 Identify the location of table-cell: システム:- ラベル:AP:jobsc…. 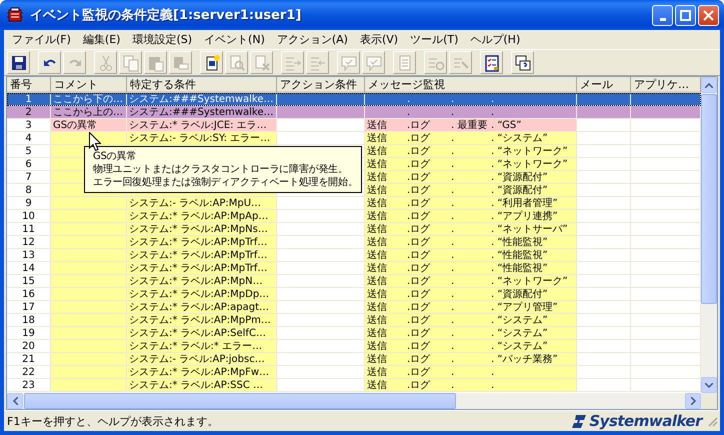
(202, 359).